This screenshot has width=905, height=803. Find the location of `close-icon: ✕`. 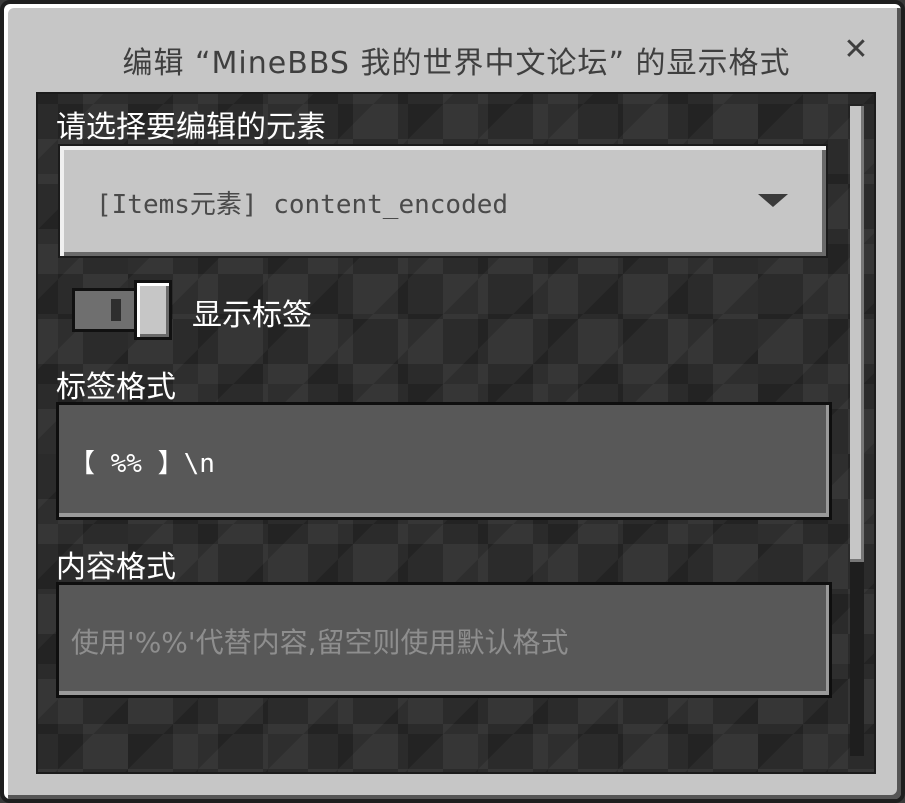

close-icon: ✕ is located at coordinates (856, 50).